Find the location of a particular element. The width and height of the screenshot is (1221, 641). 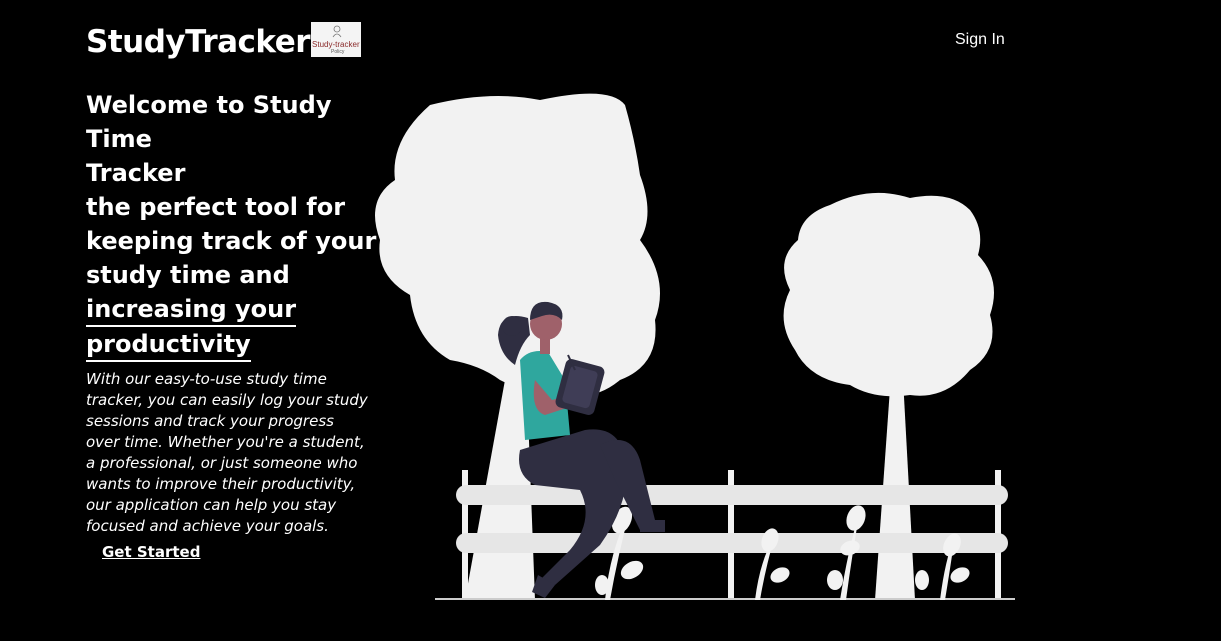

brand-logo-image: Study-tracker Policy is located at coordinates (336, 39).